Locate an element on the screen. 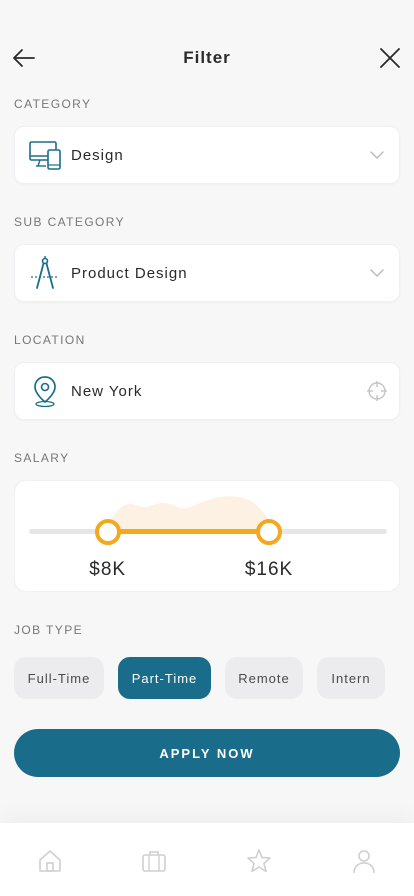  close-button is located at coordinates (390, 58).